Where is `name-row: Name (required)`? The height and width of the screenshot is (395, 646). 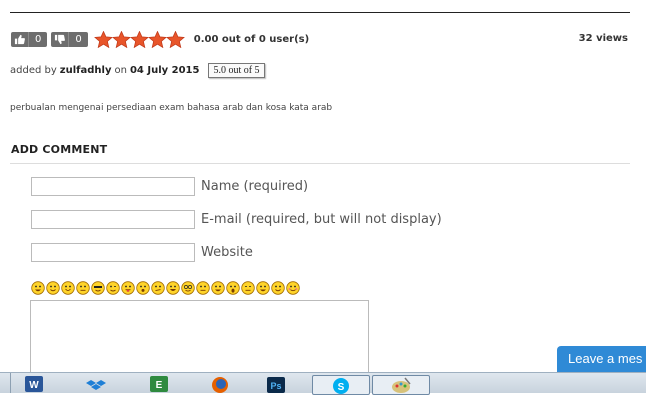
name-row: Name (required) is located at coordinates (169, 186).